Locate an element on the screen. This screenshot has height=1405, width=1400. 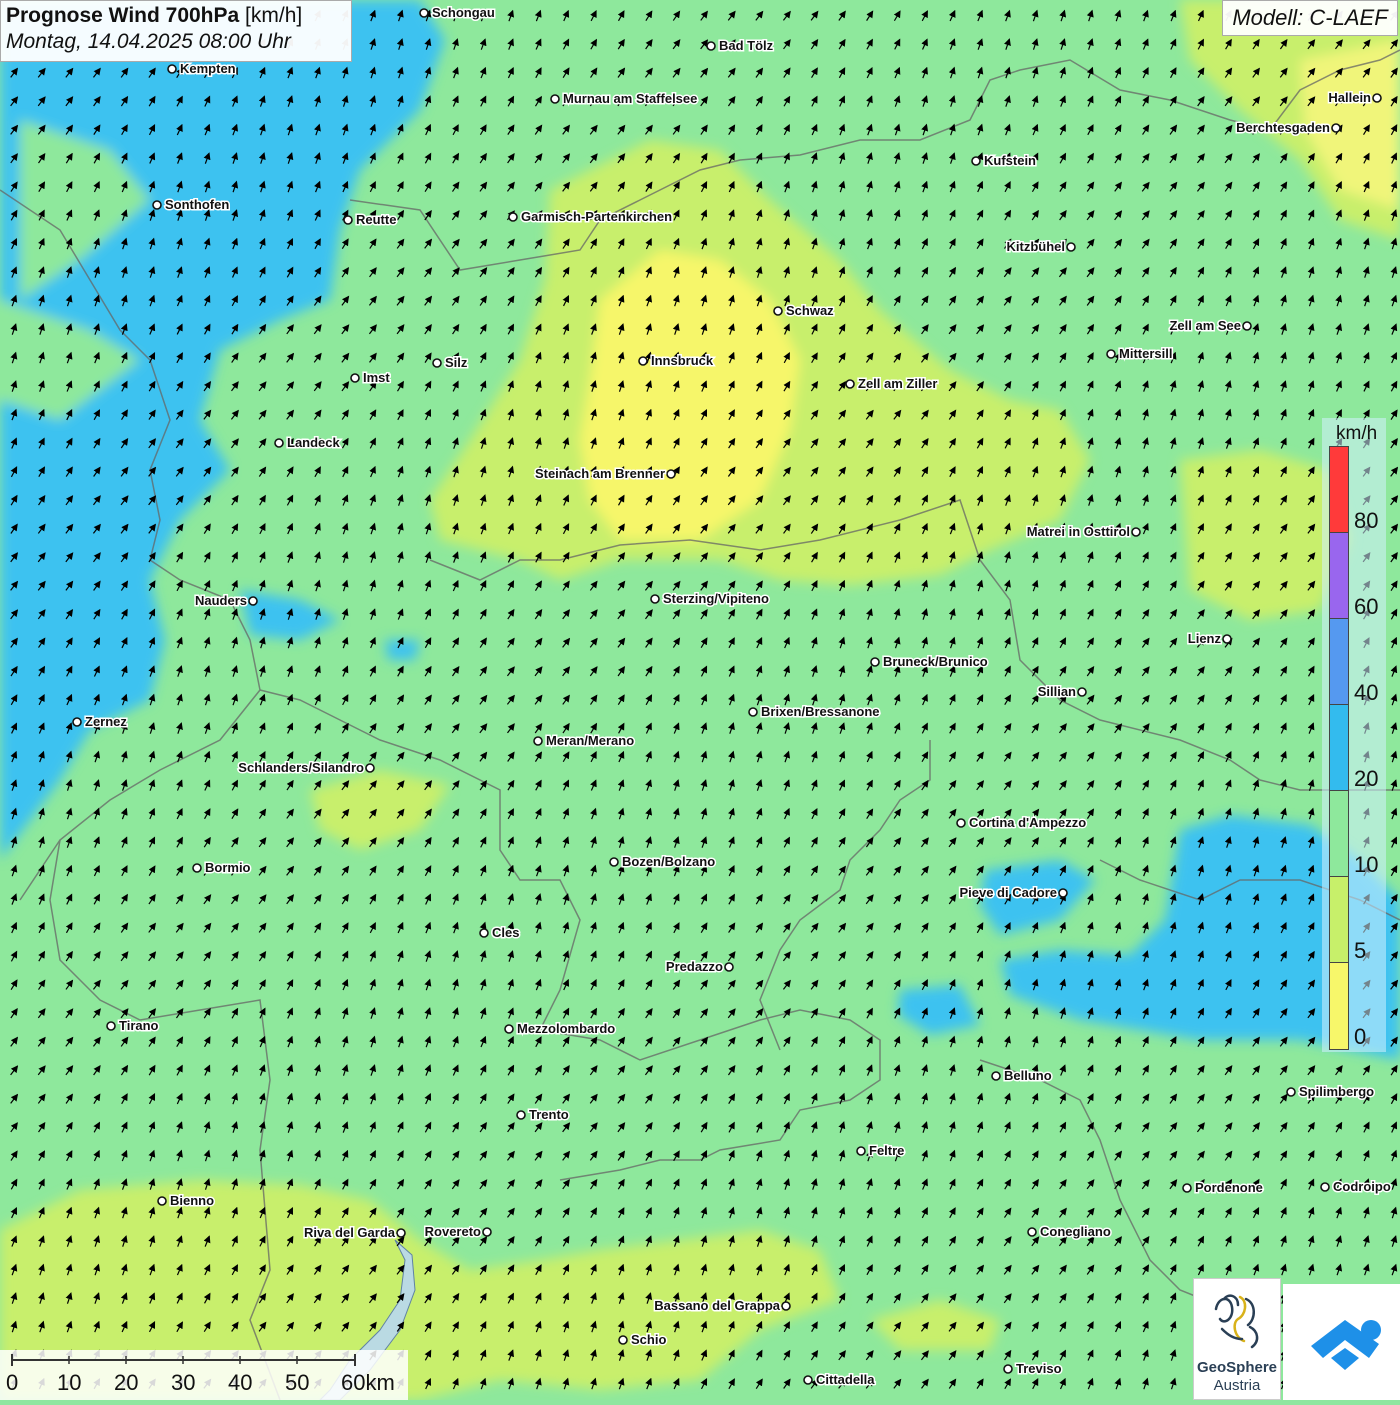
city-label: Mittersill is located at coordinates (1145, 353).